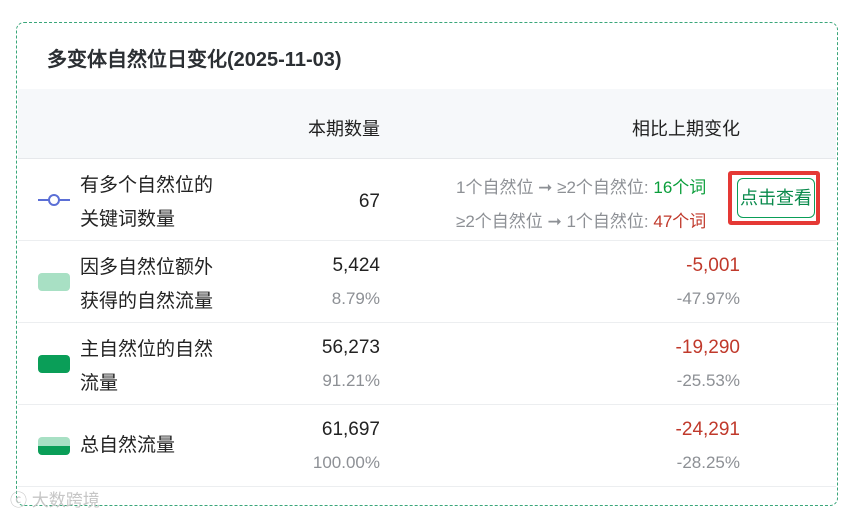  What do you see at coordinates (351, 380) in the screenshot?
I see `row-percent: 91.21%` at bounding box center [351, 380].